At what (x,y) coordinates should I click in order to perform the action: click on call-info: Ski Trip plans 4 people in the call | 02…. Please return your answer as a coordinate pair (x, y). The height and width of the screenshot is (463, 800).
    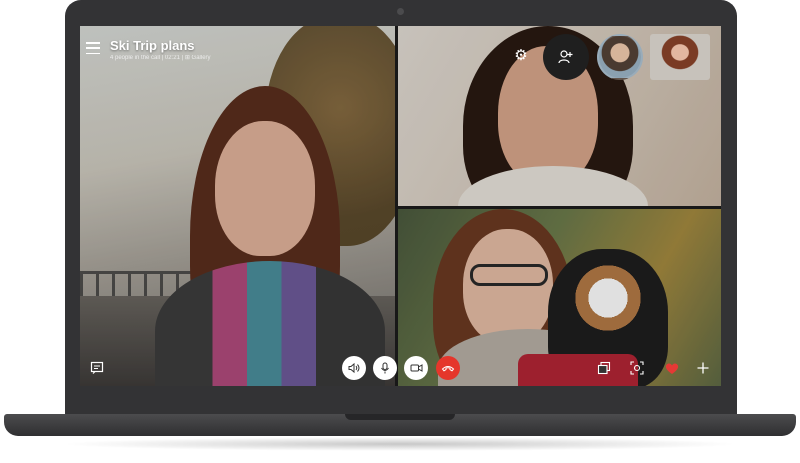
    Looking at the image, I should click on (160, 50).